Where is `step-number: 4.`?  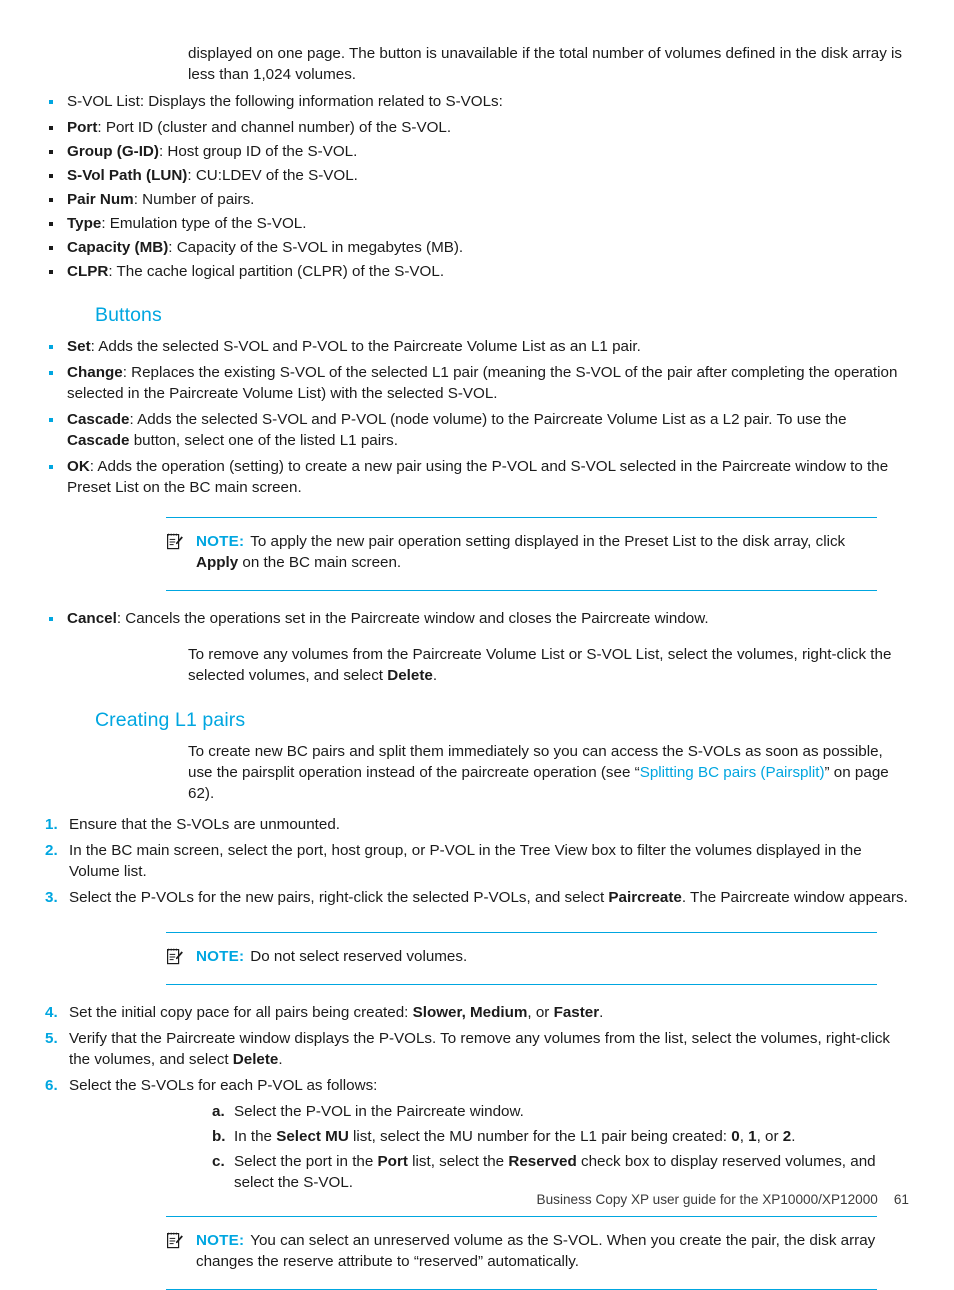
step-number: 4. is located at coordinates (51, 1013).